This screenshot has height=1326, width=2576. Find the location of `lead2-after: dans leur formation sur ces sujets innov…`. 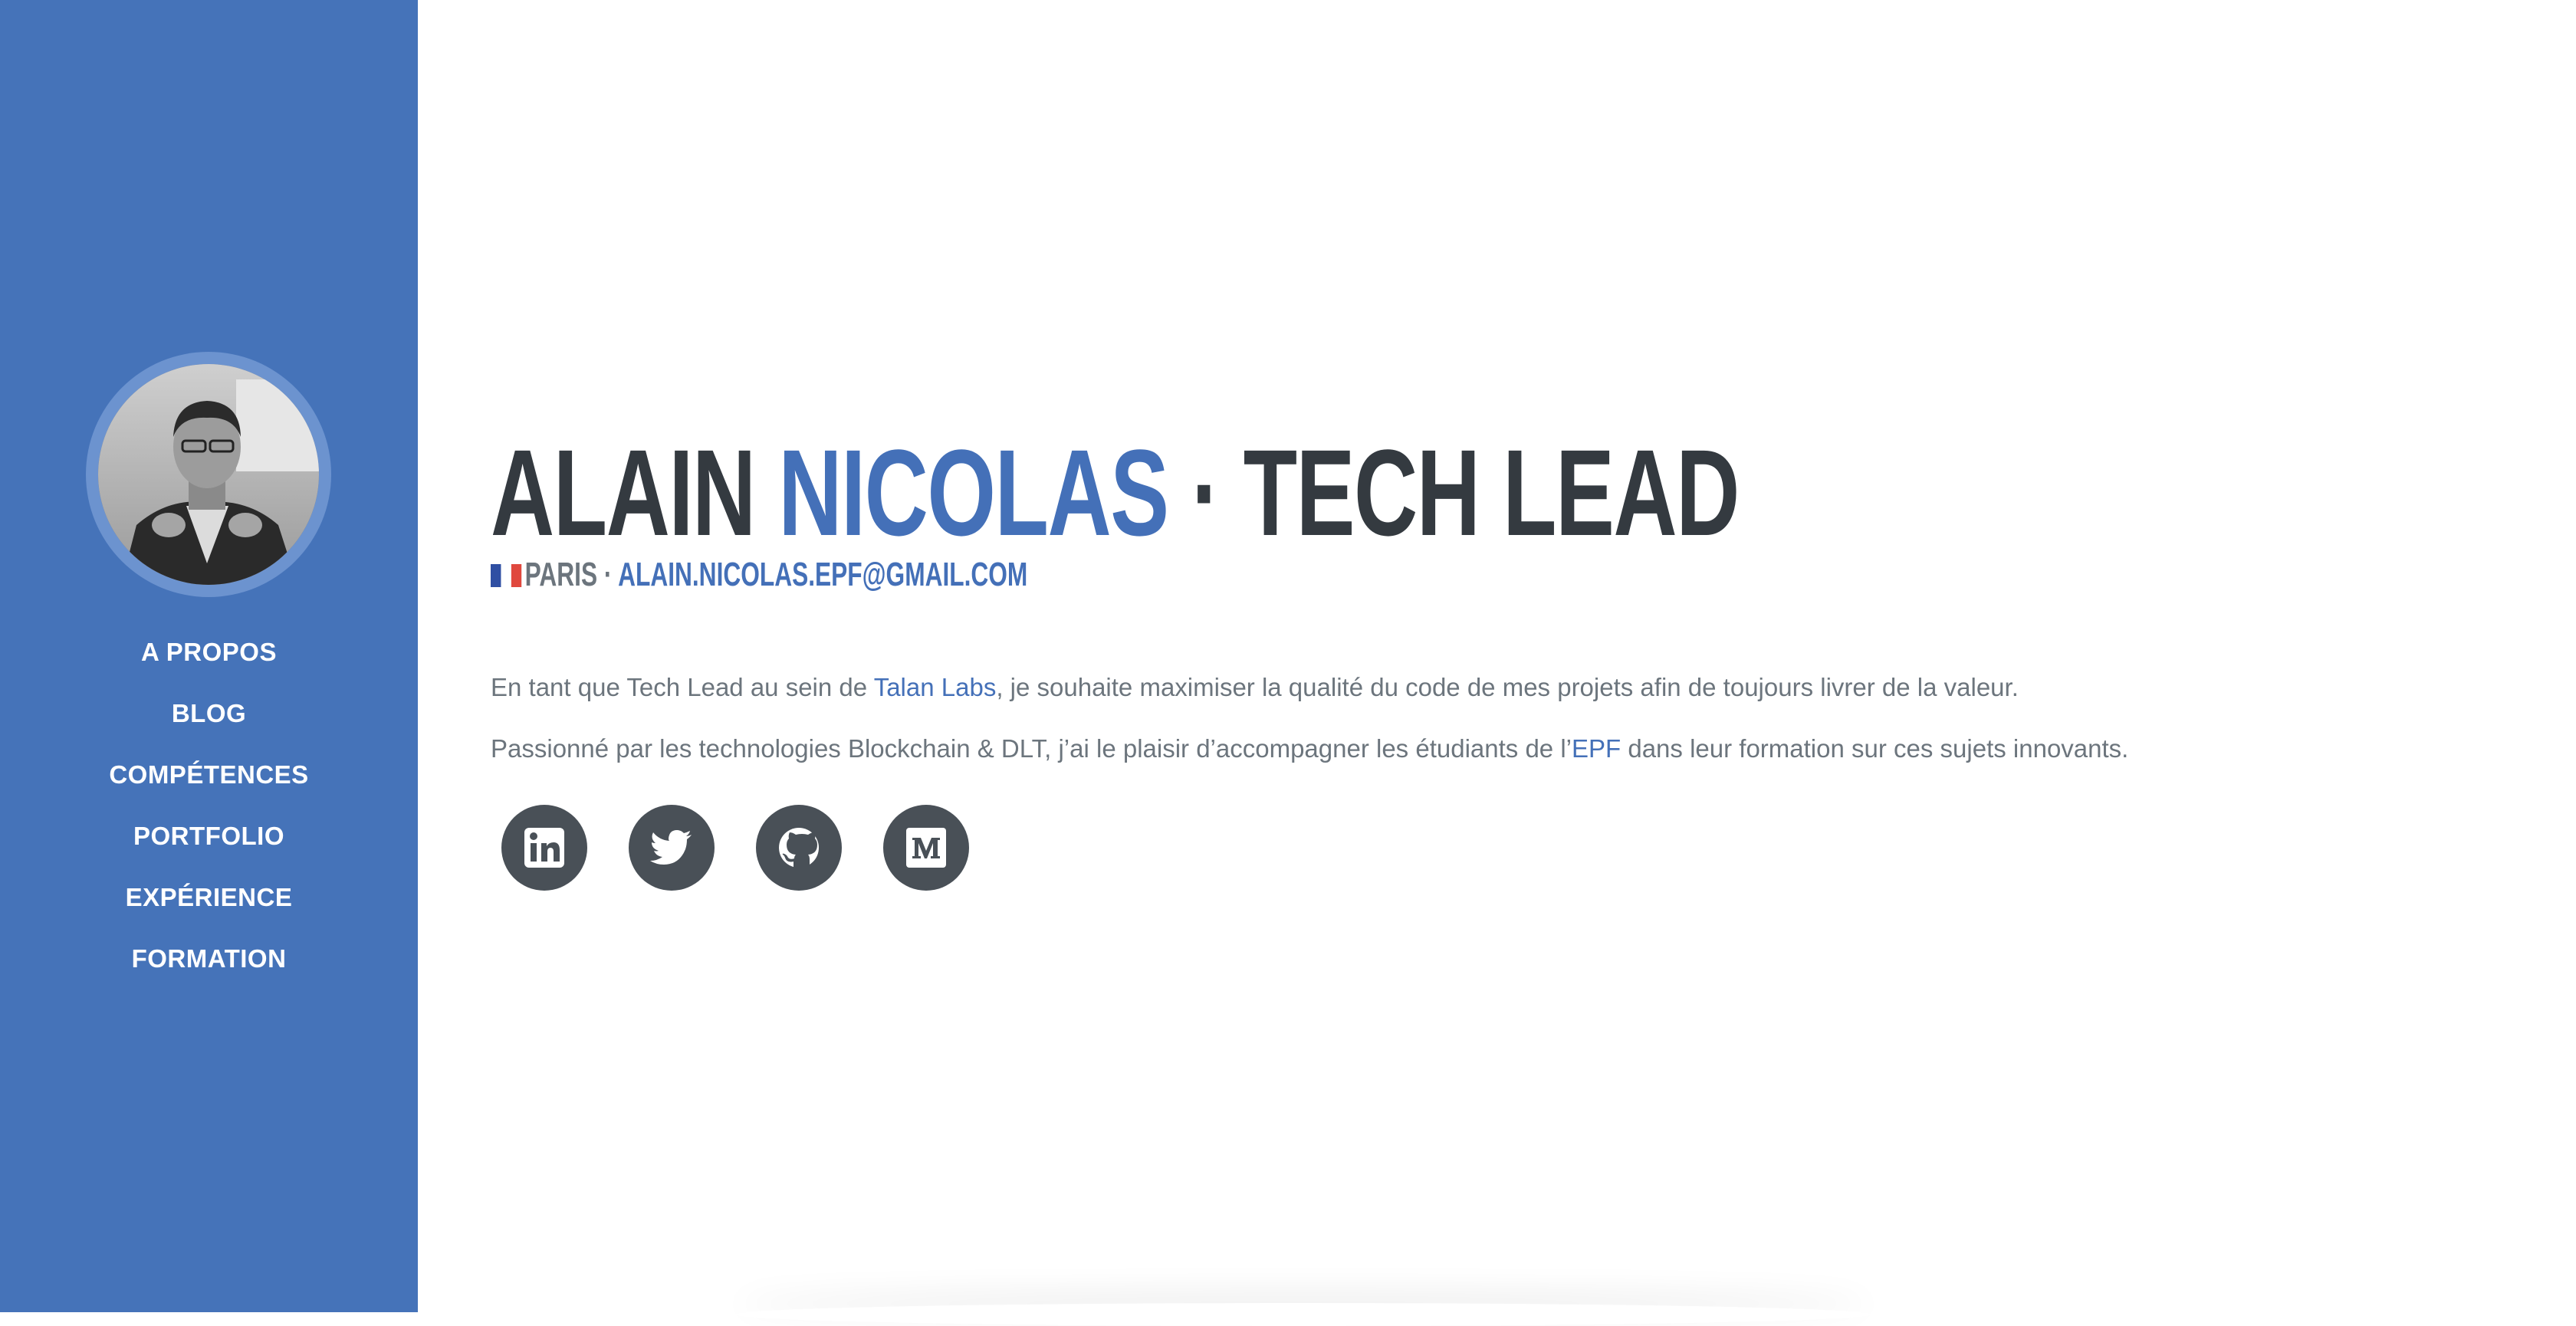

lead2-after: dans leur formation sur ces sujets innov… is located at coordinates (1875, 748).